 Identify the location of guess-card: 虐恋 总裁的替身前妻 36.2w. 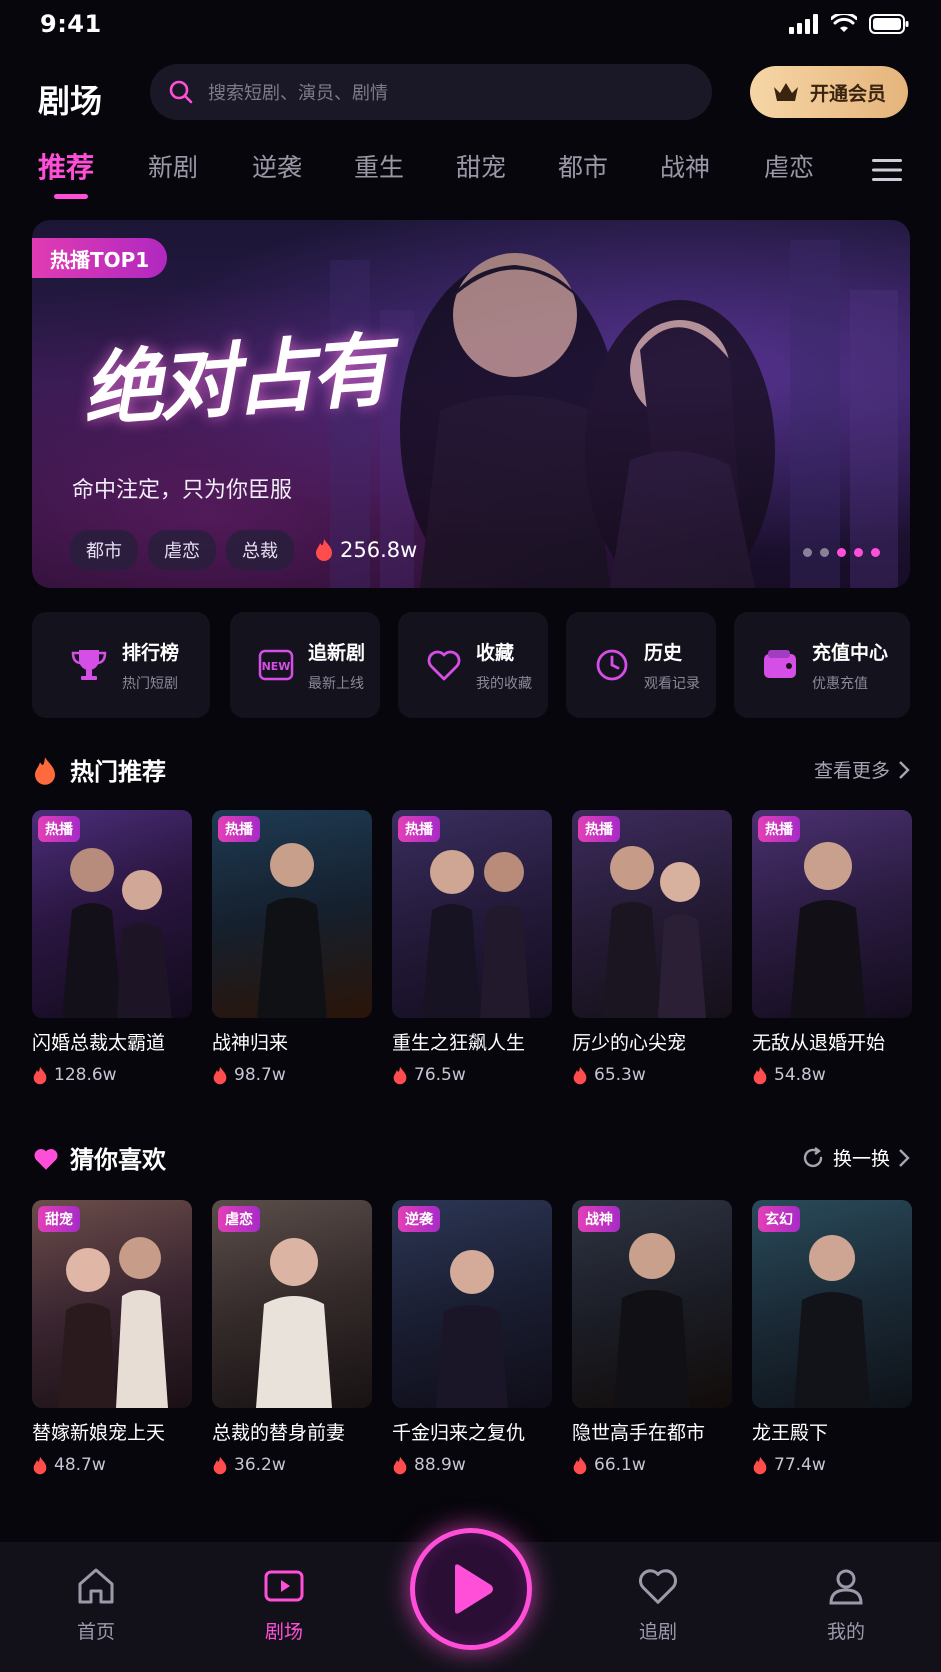
(292, 1337).